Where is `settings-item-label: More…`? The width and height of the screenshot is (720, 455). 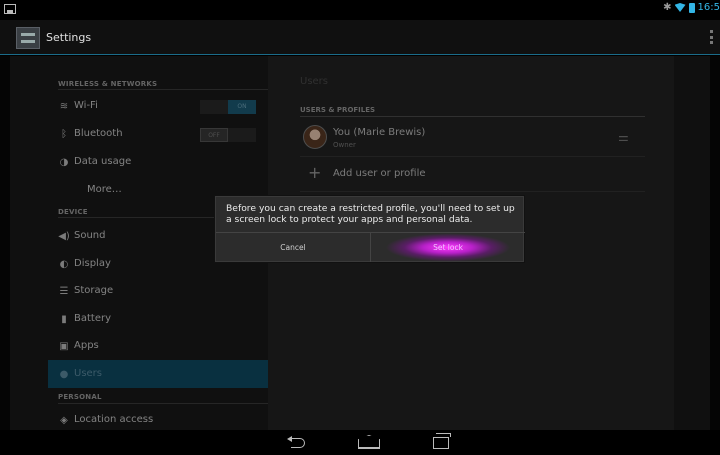
settings-item-label: More… is located at coordinates (104, 189).